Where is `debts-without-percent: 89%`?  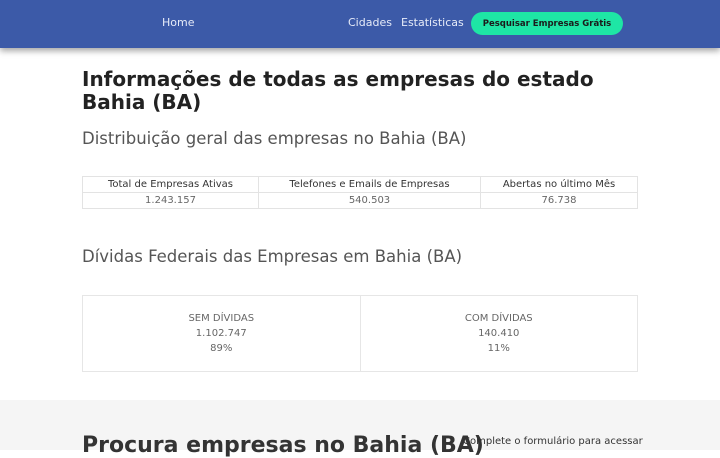 debts-without-percent: 89% is located at coordinates (221, 348).